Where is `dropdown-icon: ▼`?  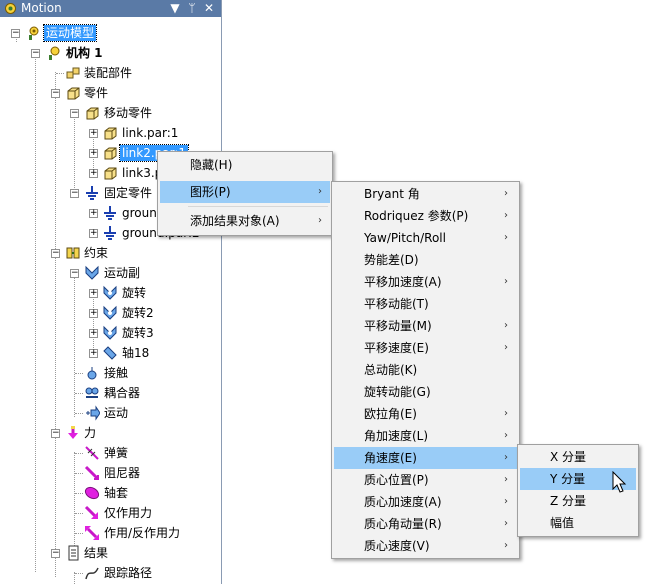
dropdown-icon: ▼ is located at coordinates (175, 8).